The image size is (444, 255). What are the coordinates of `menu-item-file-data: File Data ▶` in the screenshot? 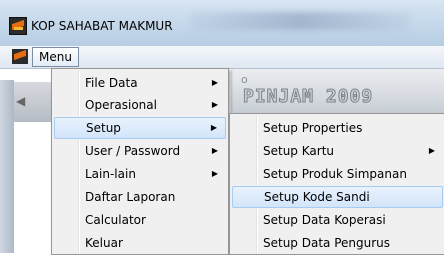 It's located at (140, 83).